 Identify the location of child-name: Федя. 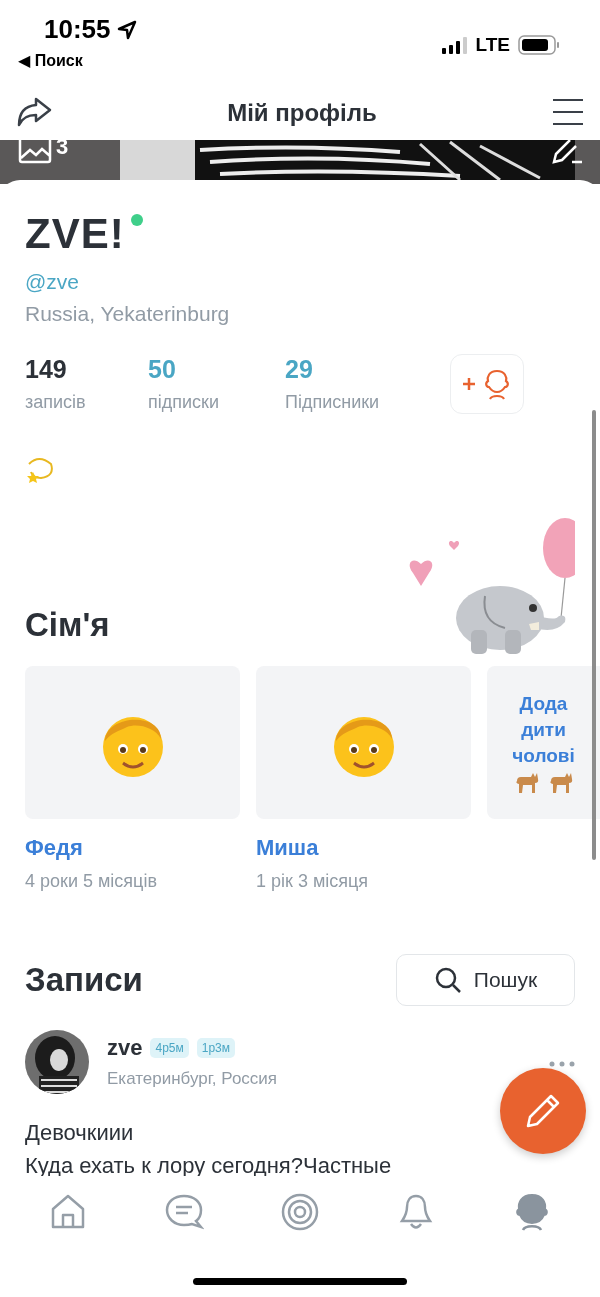
(132, 848).